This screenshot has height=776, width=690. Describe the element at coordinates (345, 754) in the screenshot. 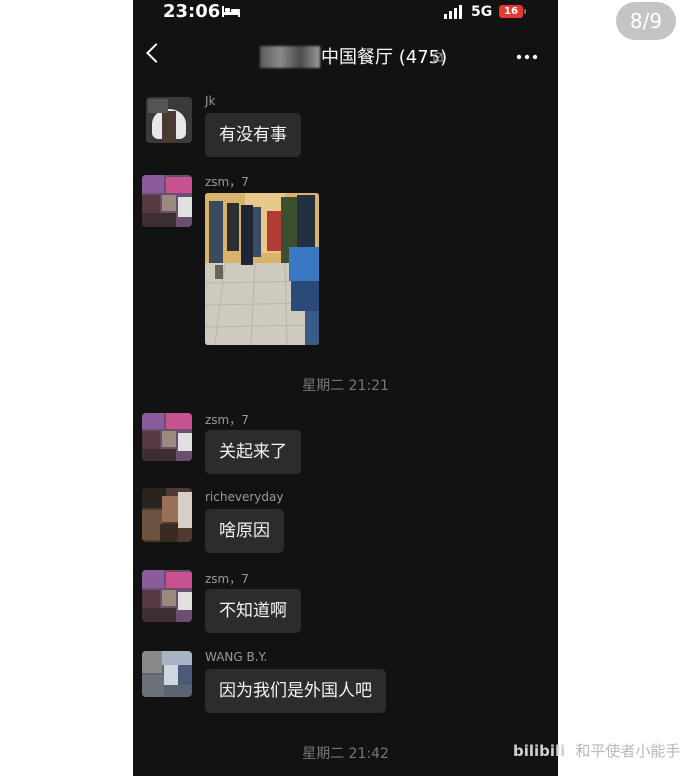

I see `timestamp: 星期二 21:42` at that location.